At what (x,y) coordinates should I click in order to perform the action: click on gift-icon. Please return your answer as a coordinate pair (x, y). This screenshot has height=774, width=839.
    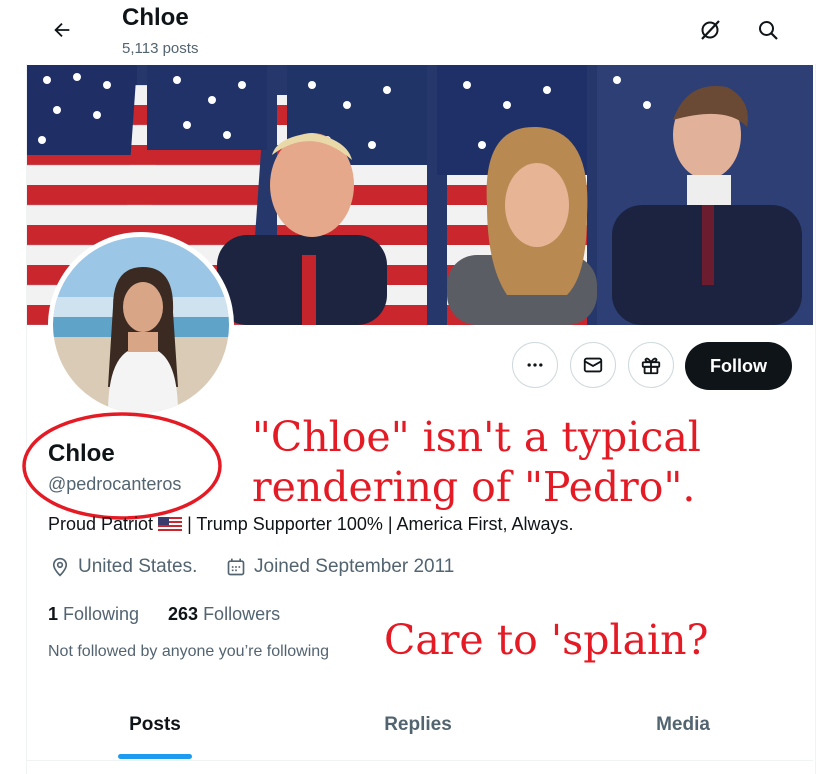
    Looking at the image, I should click on (651, 366).